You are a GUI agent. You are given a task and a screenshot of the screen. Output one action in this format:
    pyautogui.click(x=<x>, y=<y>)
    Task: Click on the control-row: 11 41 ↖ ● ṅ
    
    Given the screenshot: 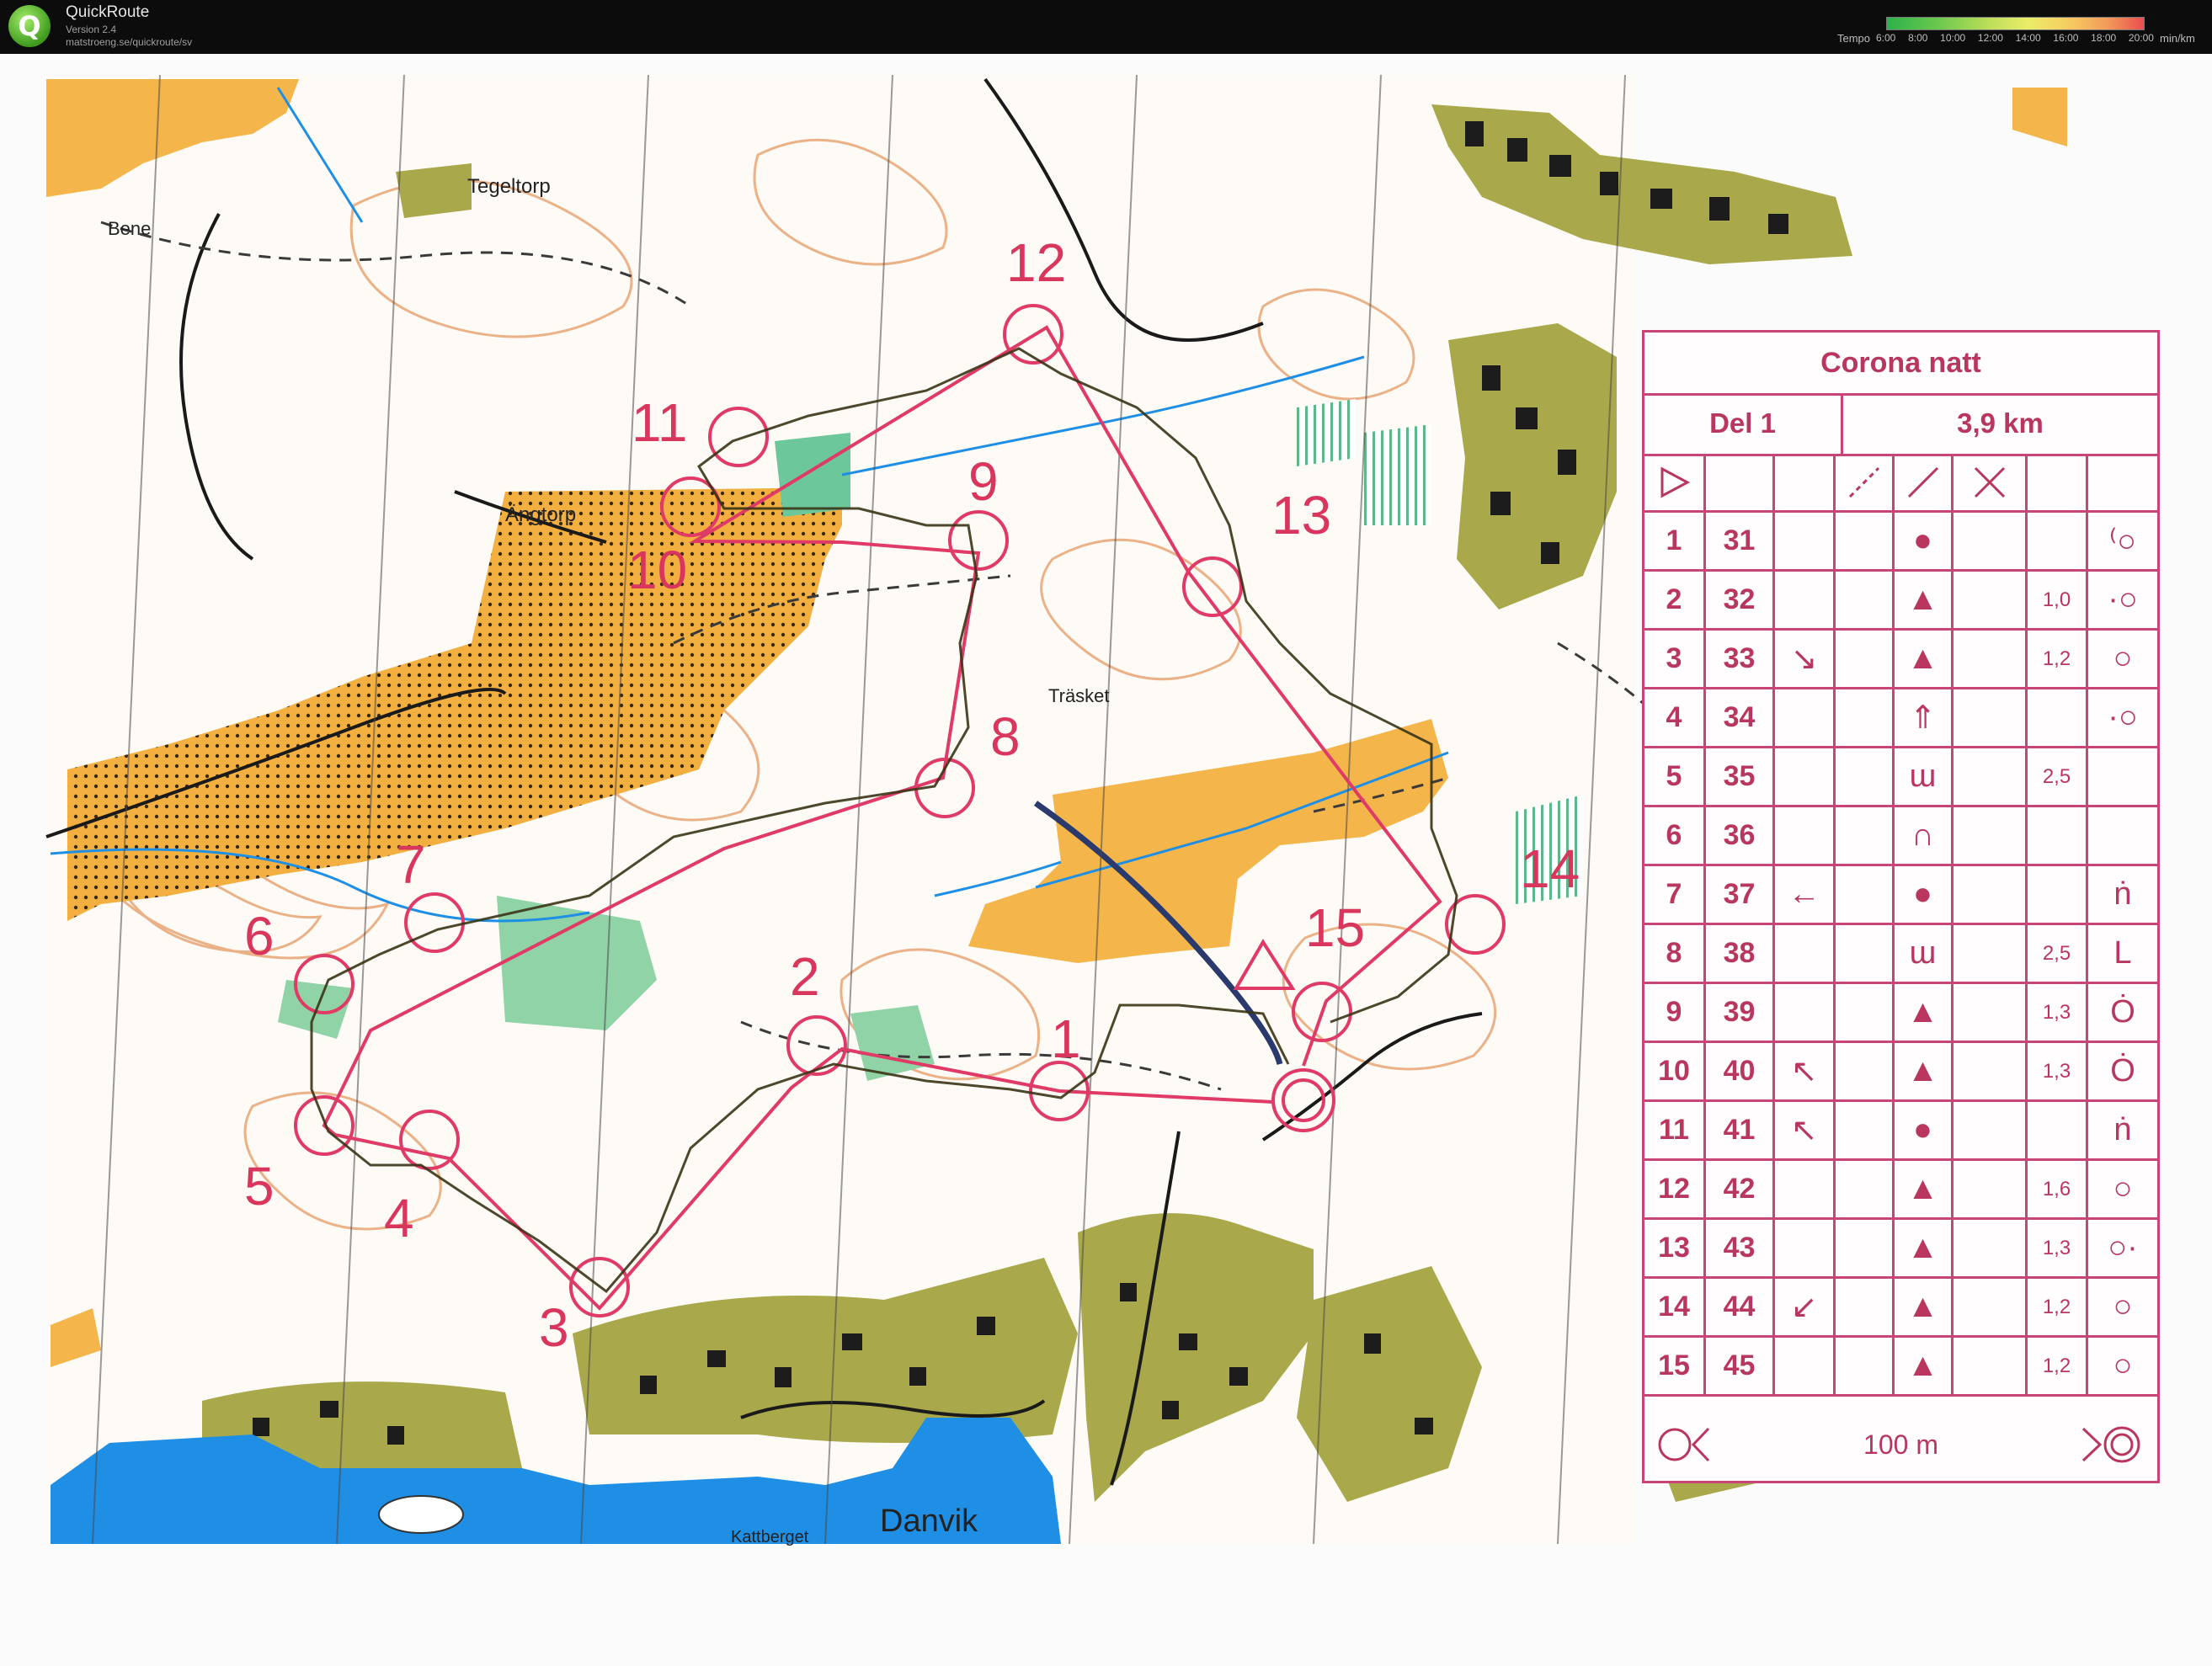 What is the action you would take?
    pyautogui.click(x=1901, y=1132)
    